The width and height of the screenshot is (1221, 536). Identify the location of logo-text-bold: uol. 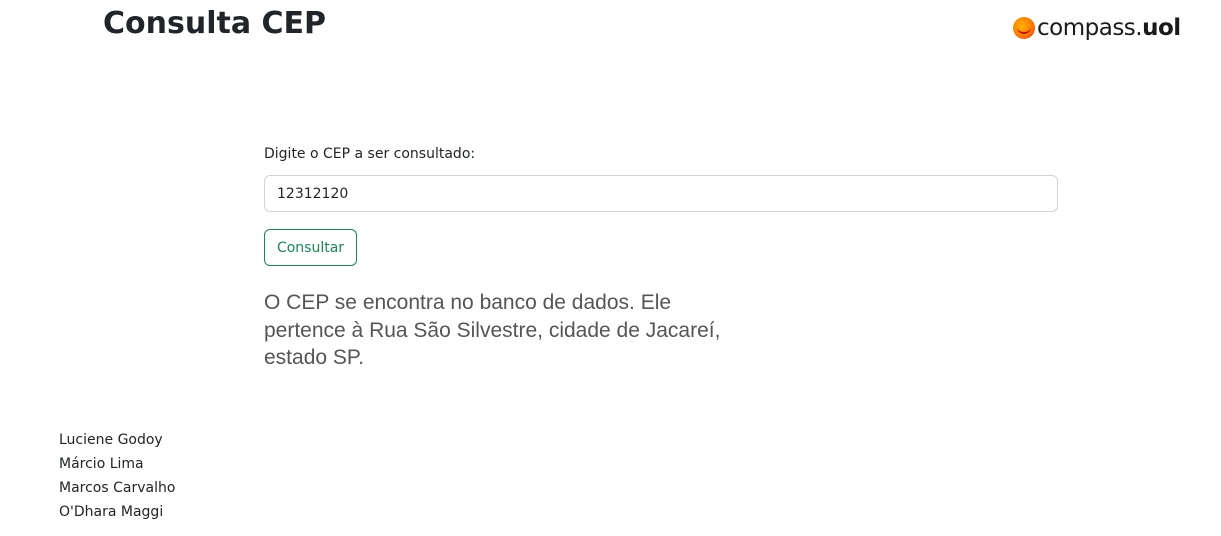
(1161, 27).